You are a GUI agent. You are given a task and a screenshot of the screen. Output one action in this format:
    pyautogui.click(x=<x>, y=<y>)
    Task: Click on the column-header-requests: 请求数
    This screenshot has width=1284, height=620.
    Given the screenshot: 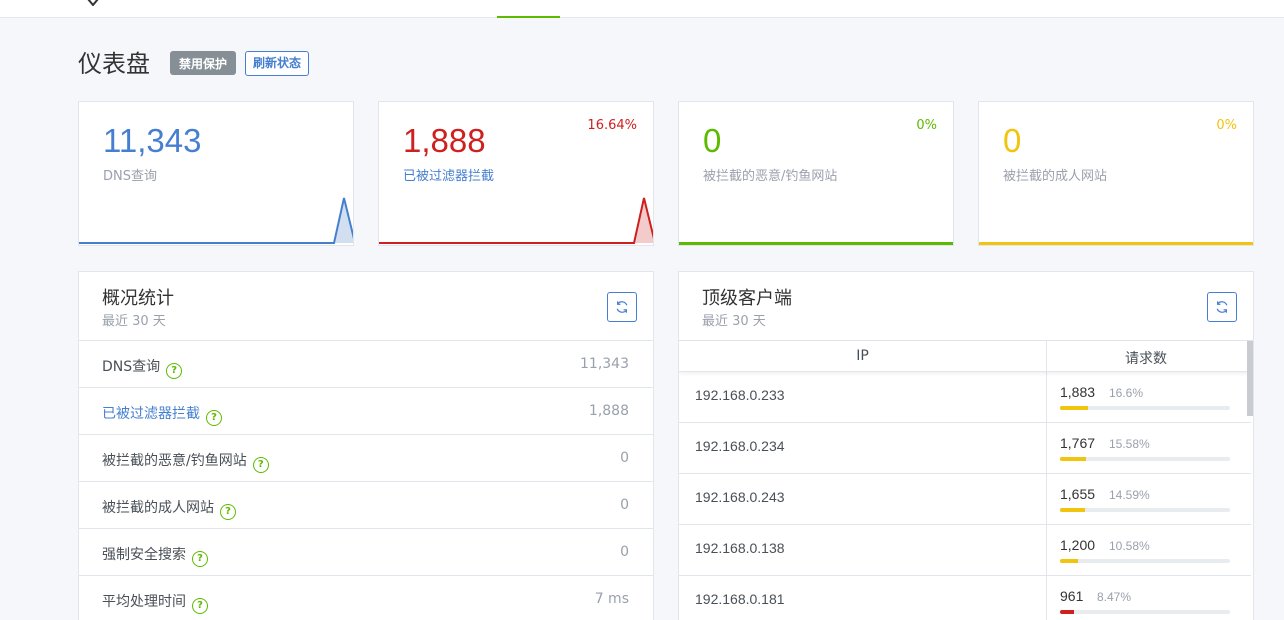 What is the action you would take?
    pyautogui.click(x=1146, y=358)
    